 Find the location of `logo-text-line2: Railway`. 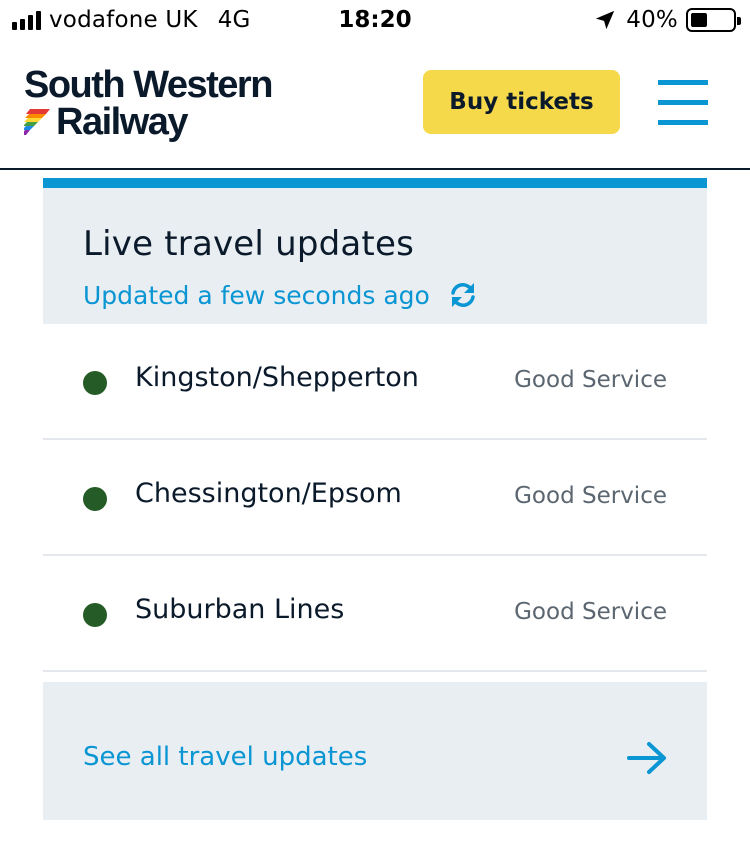

logo-text-line2: Railway is located at coordinates (122, 122).